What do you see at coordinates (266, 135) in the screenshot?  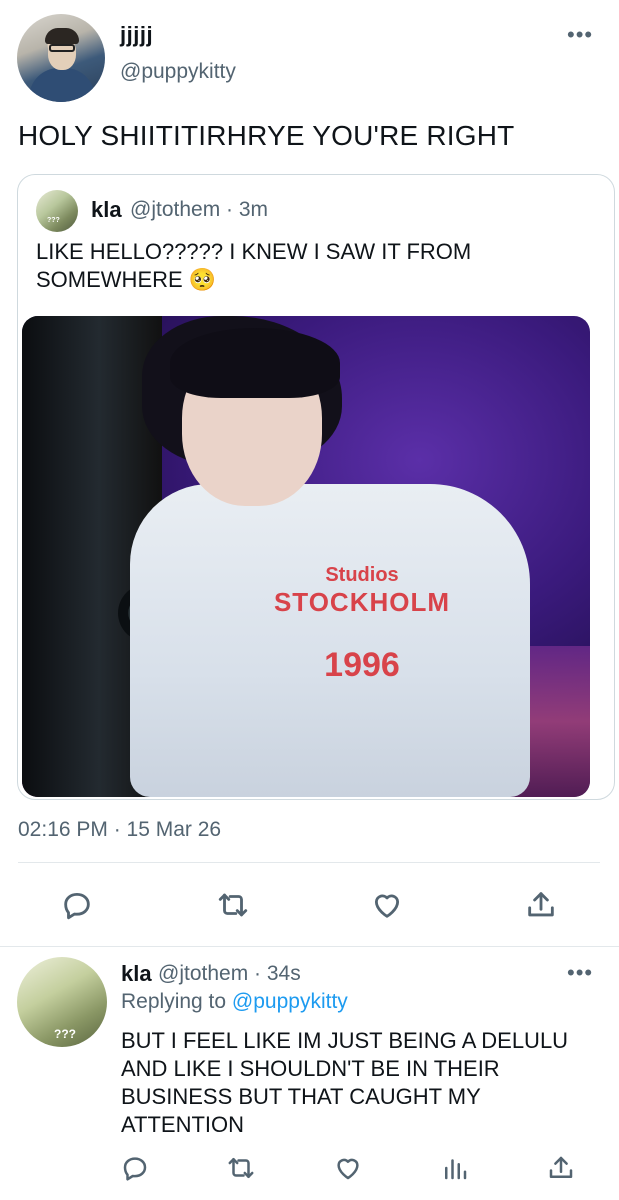 I see `tweet-text: HOLY SHIITITIRHRYE YOU'RE RIGHT` at bounding box center [266, 135].